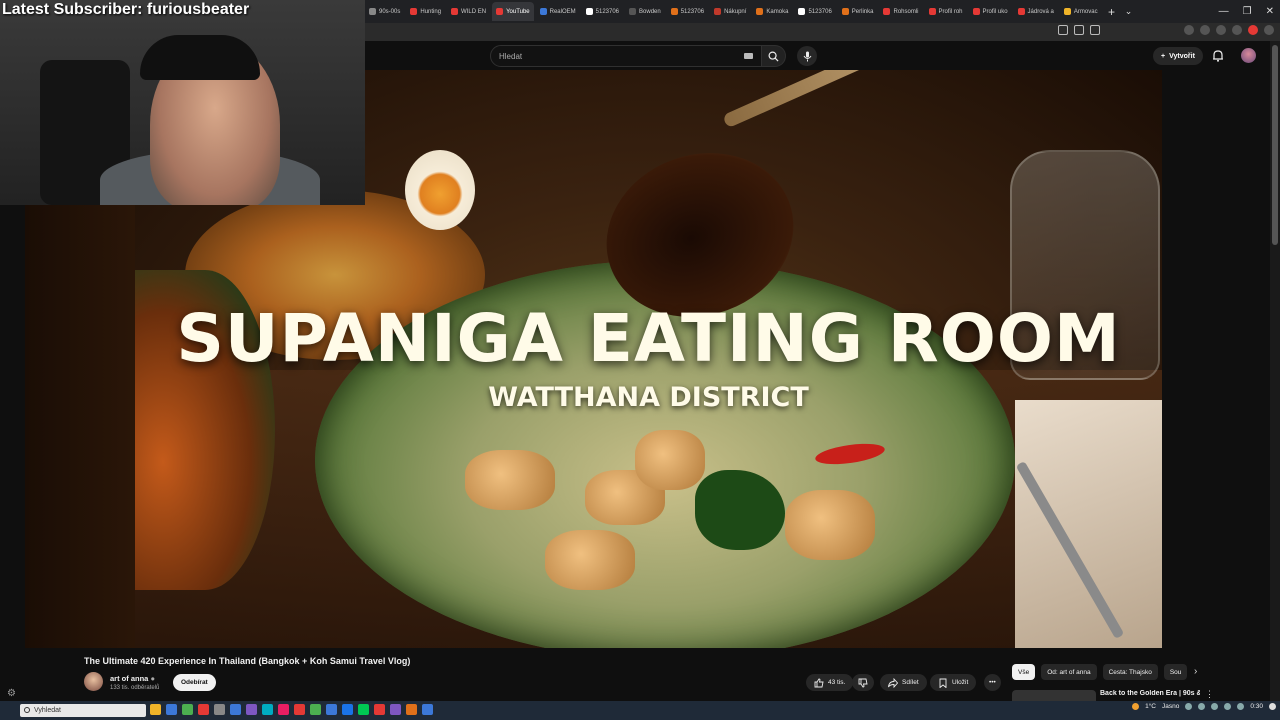 The height and width of the screenshot is (720, 1280). What do you see at coordinates (748, 56) in the screenshot?
I see `keyboard-icon` at bounding box center [748, 56].